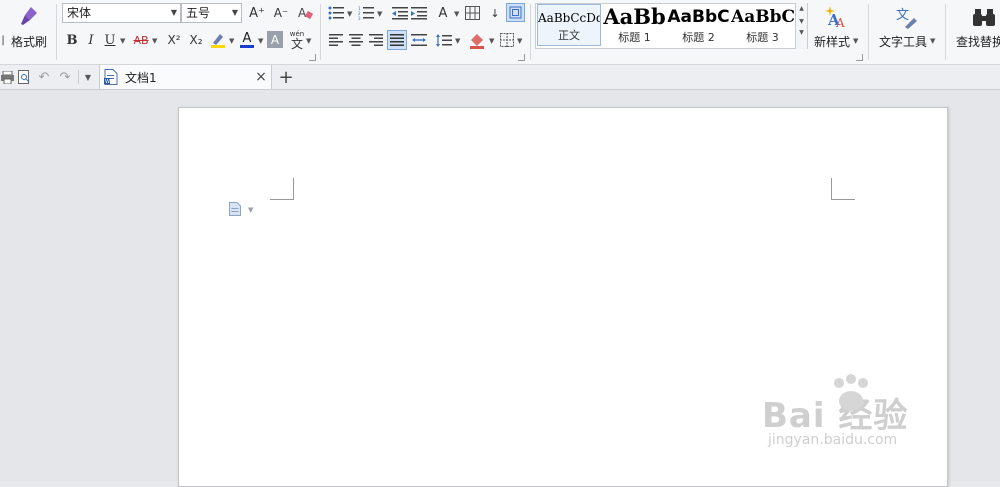  Describe the element at coordinates (198, 13) in the screenshot. I see `font-size-value: 五号` at that location.